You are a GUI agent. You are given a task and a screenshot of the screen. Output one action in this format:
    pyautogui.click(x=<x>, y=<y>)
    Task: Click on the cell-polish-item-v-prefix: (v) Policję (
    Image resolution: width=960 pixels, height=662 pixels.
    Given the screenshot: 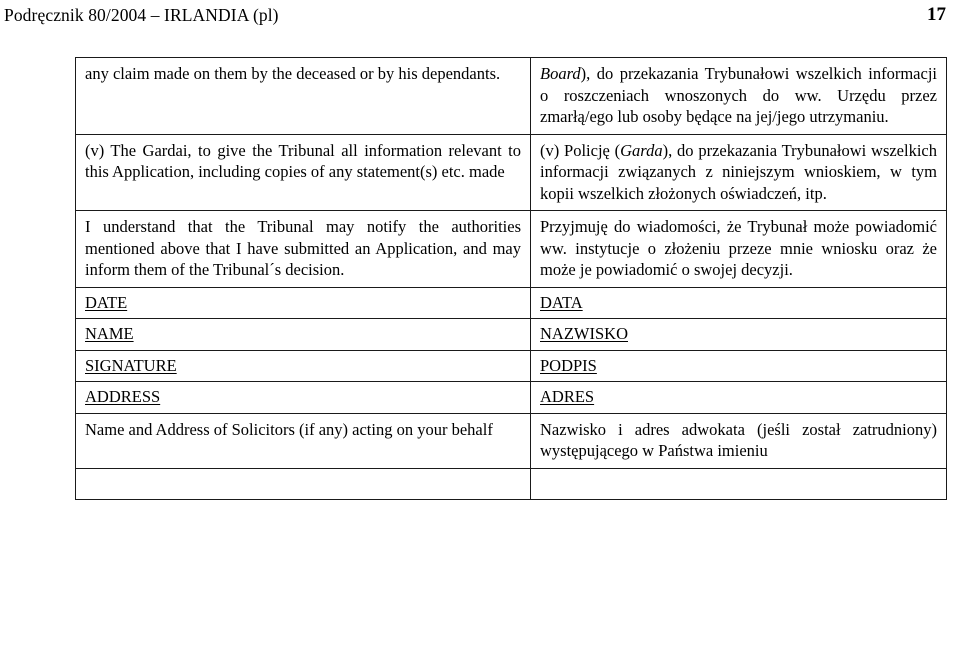 What is the action you would take?
    pyautogui.click(x=580, y=150)
    